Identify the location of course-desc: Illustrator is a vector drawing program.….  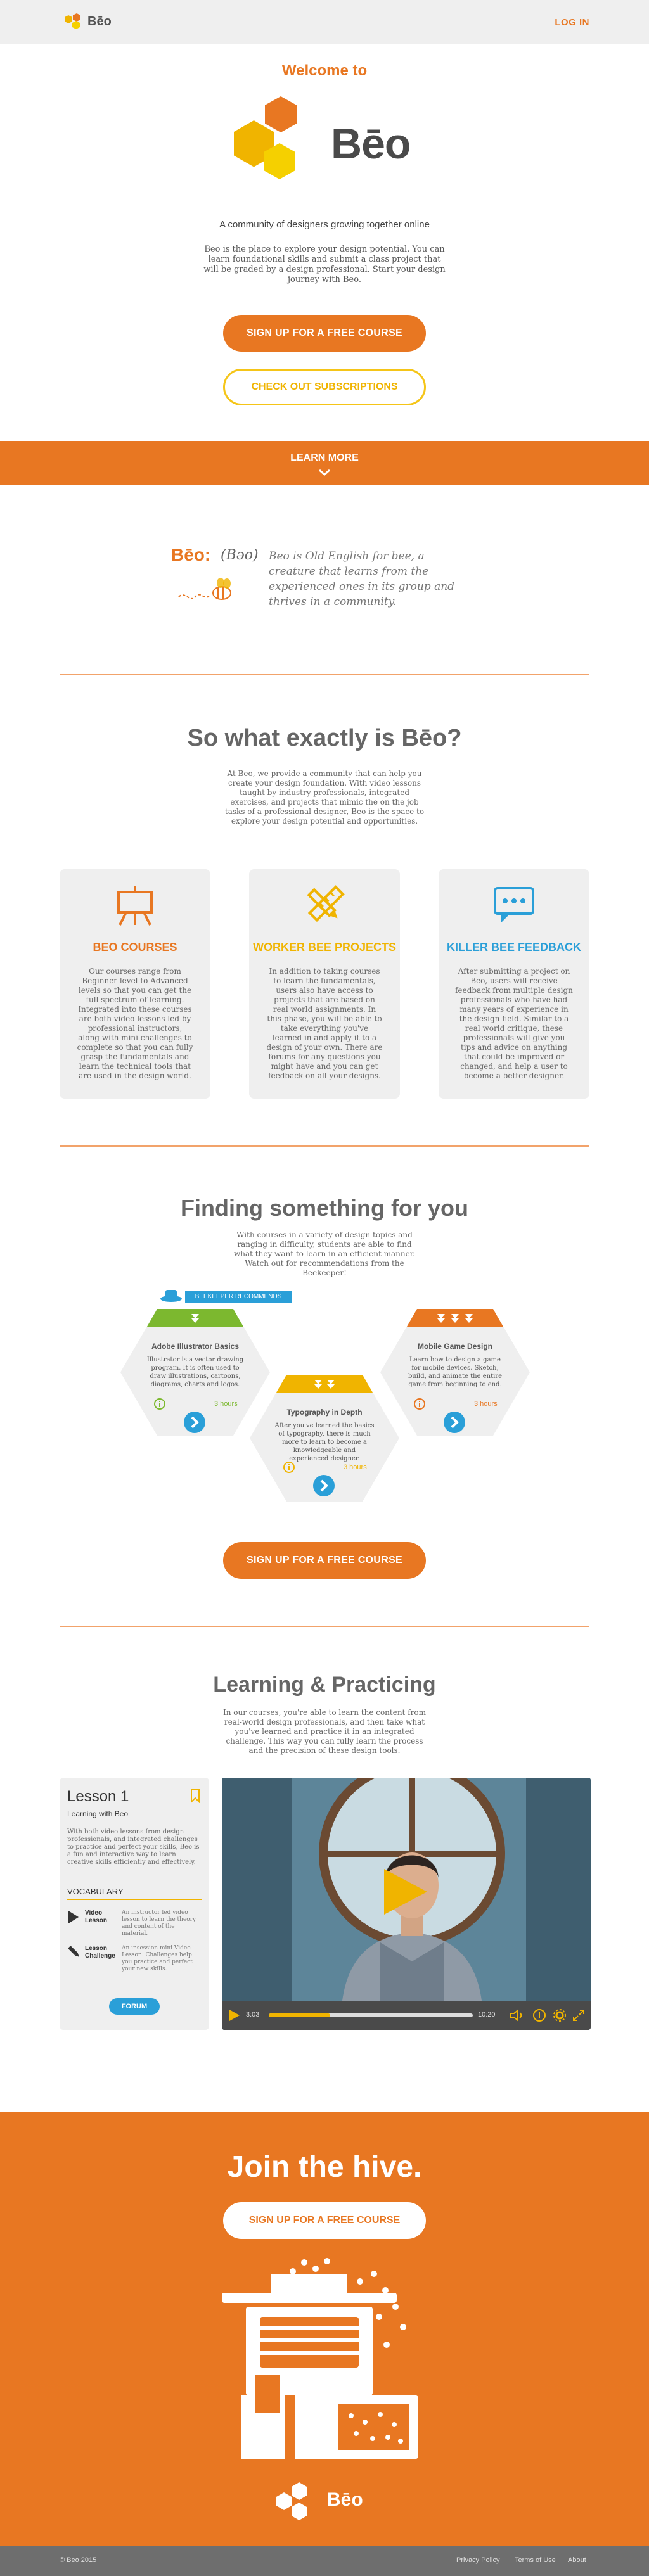
(195, 1372).